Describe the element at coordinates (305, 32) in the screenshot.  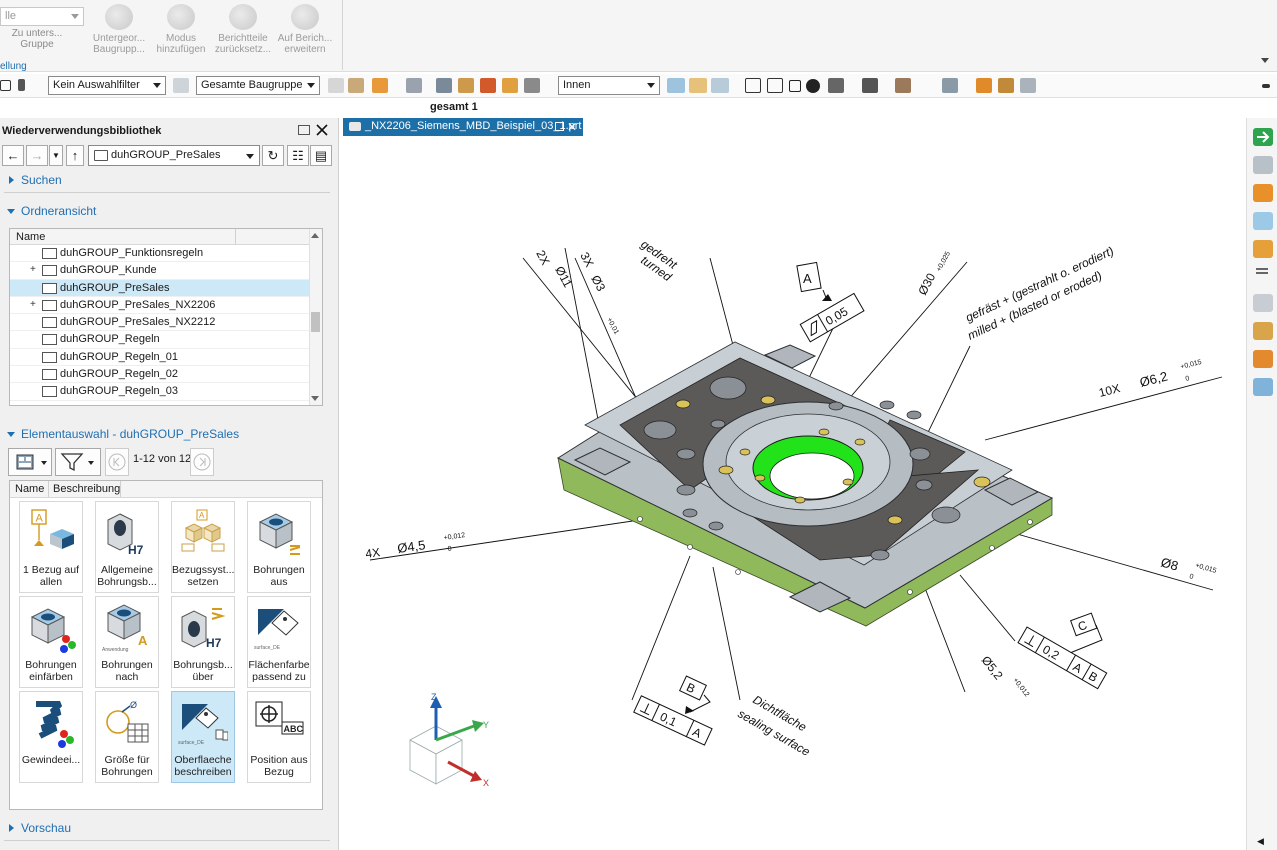
I see `ribbon-button-extend-report: Auf Berich... erweitern` at that location.